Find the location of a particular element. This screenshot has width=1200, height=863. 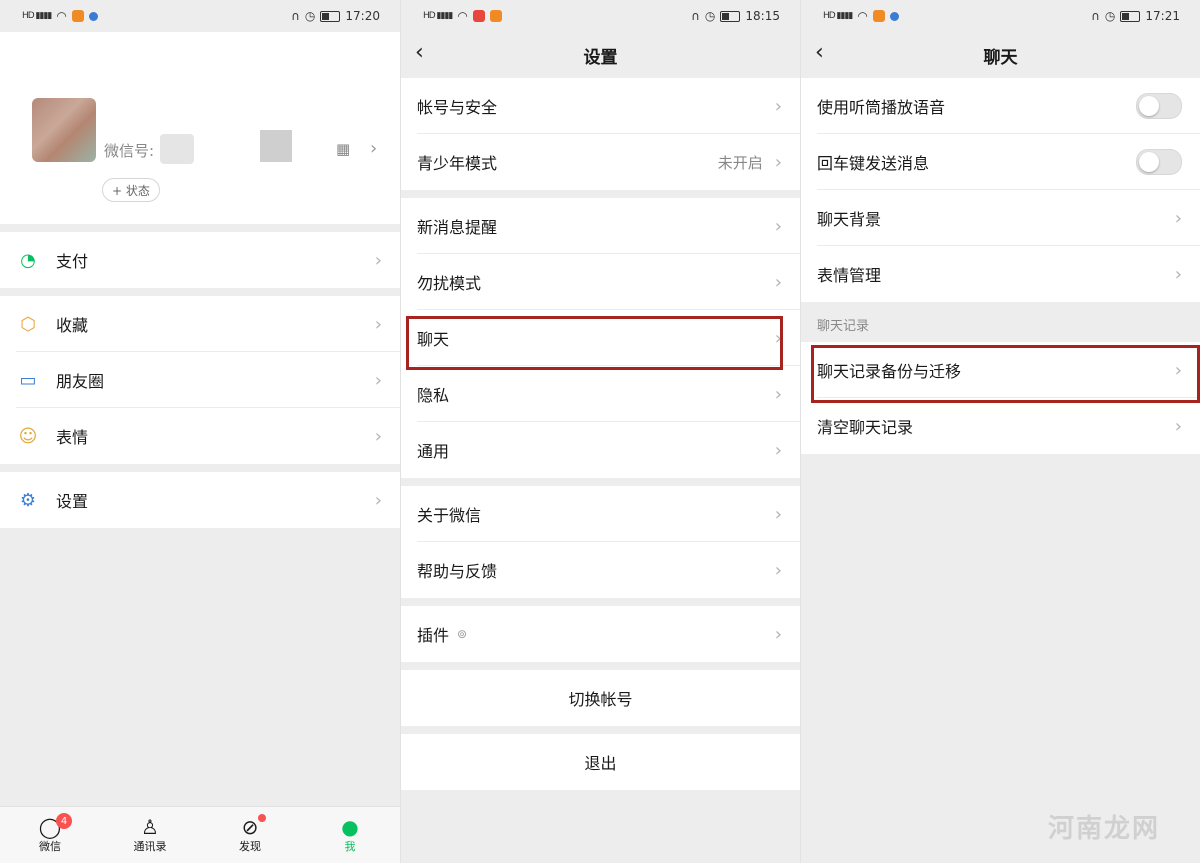

settings-item-label: 通用 is located at coordinates (433, 451).